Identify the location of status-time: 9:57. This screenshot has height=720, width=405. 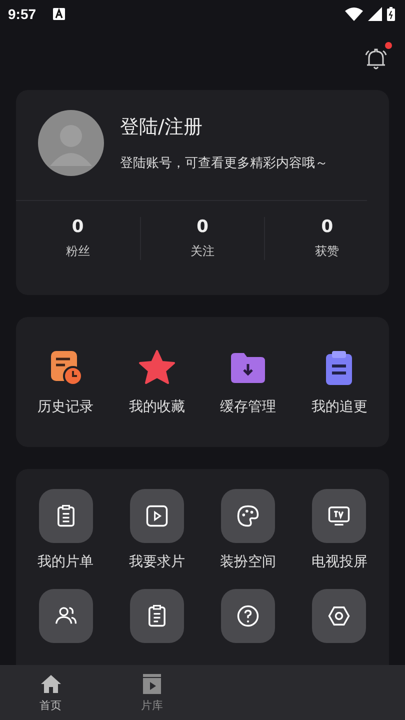
(22, 14).